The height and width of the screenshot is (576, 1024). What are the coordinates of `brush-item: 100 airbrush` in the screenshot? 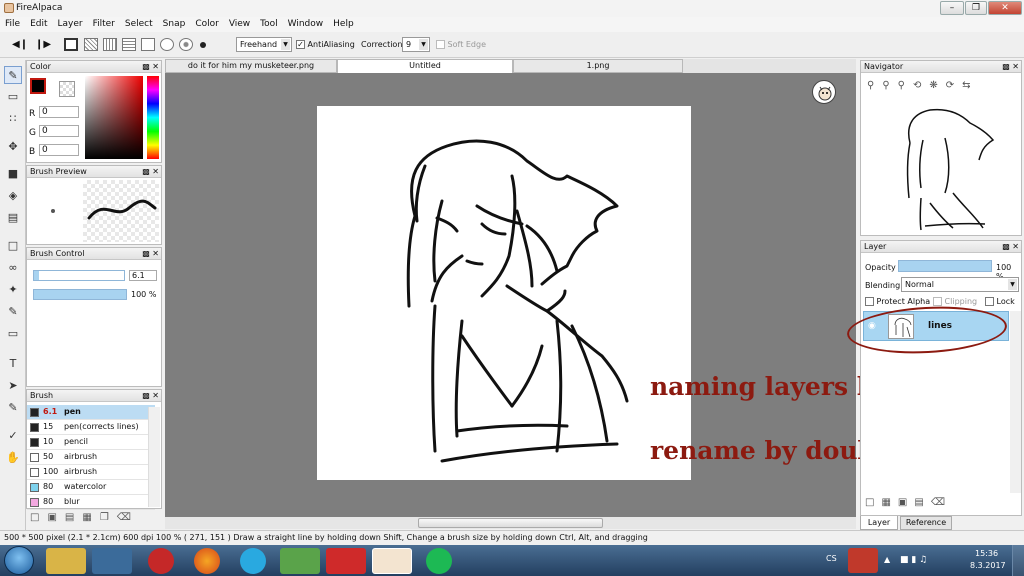 It's located at (91, 472).